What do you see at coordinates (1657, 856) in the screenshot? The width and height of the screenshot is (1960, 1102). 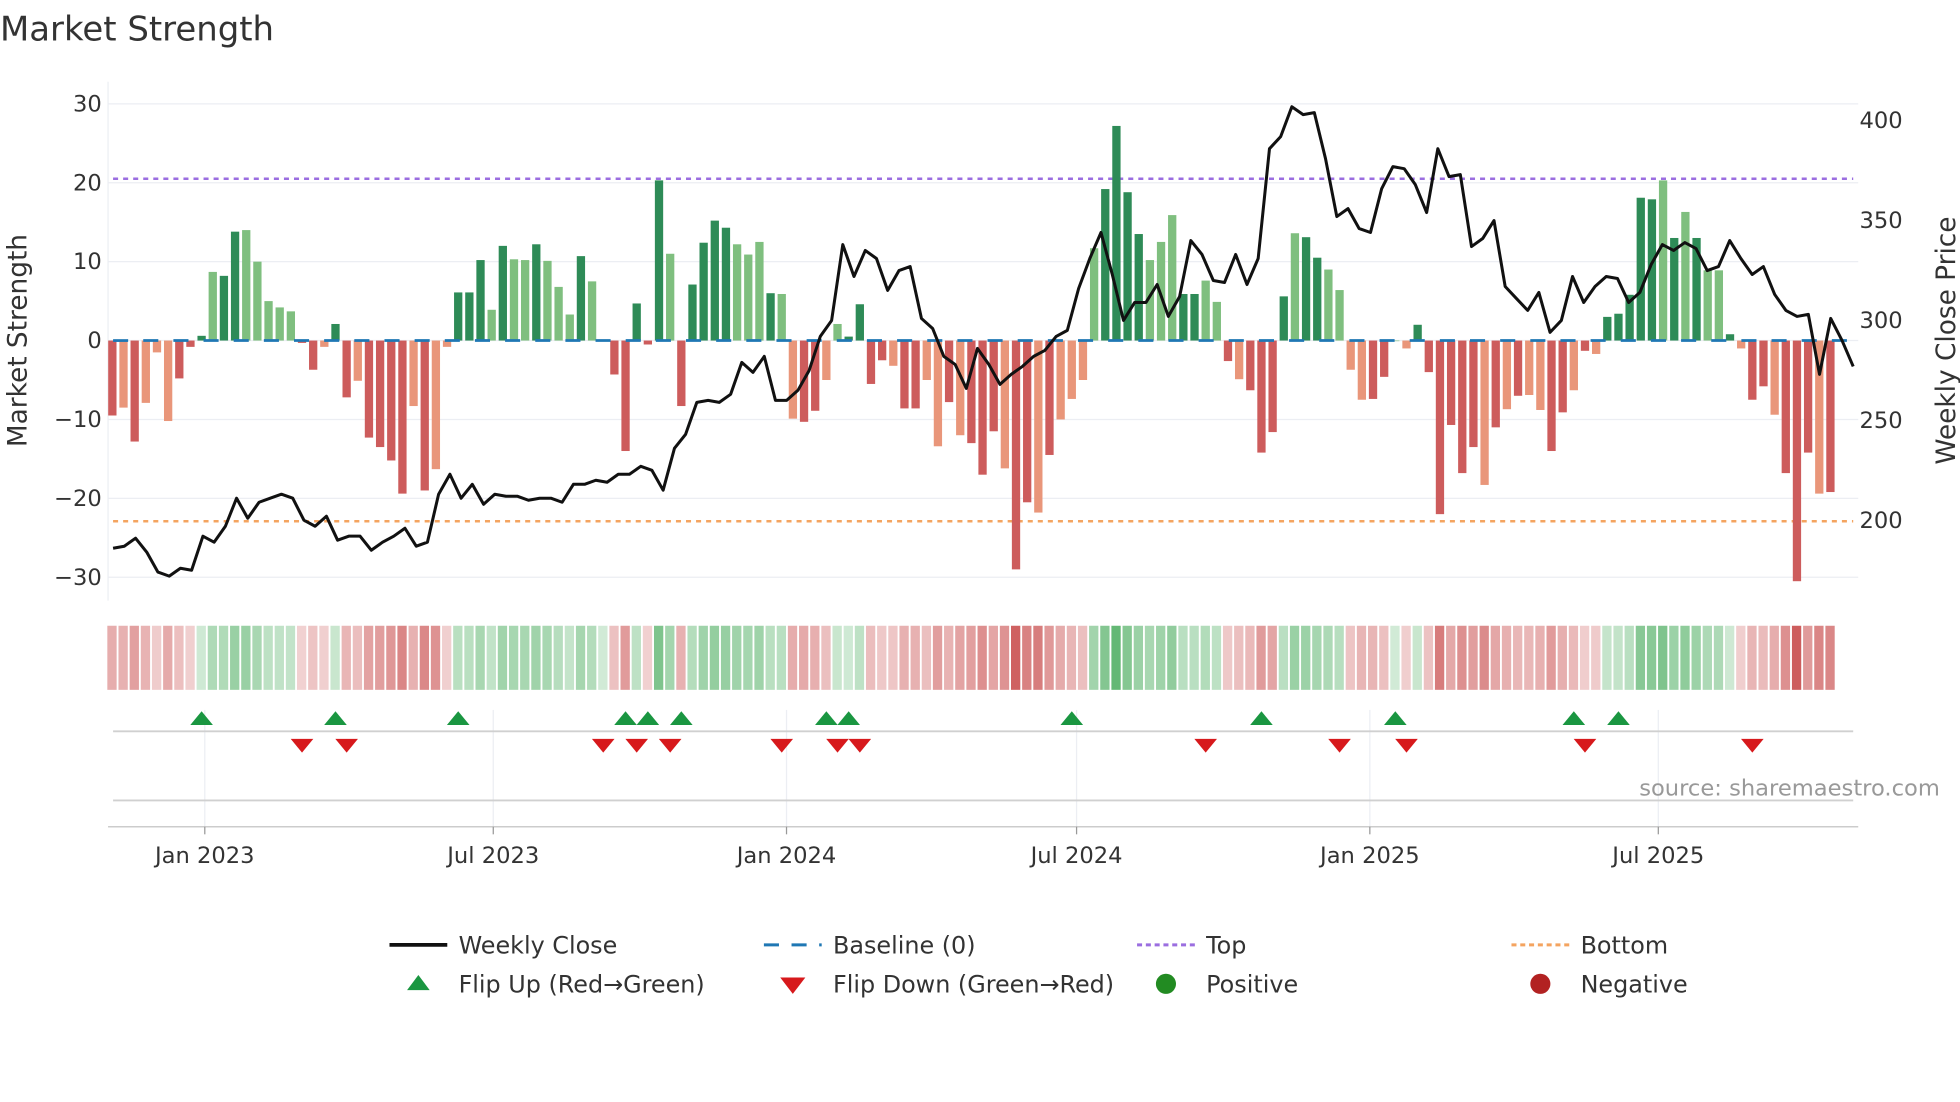 I see `x-tick-label: Jul 2025` at bounding box center [1657, 856].